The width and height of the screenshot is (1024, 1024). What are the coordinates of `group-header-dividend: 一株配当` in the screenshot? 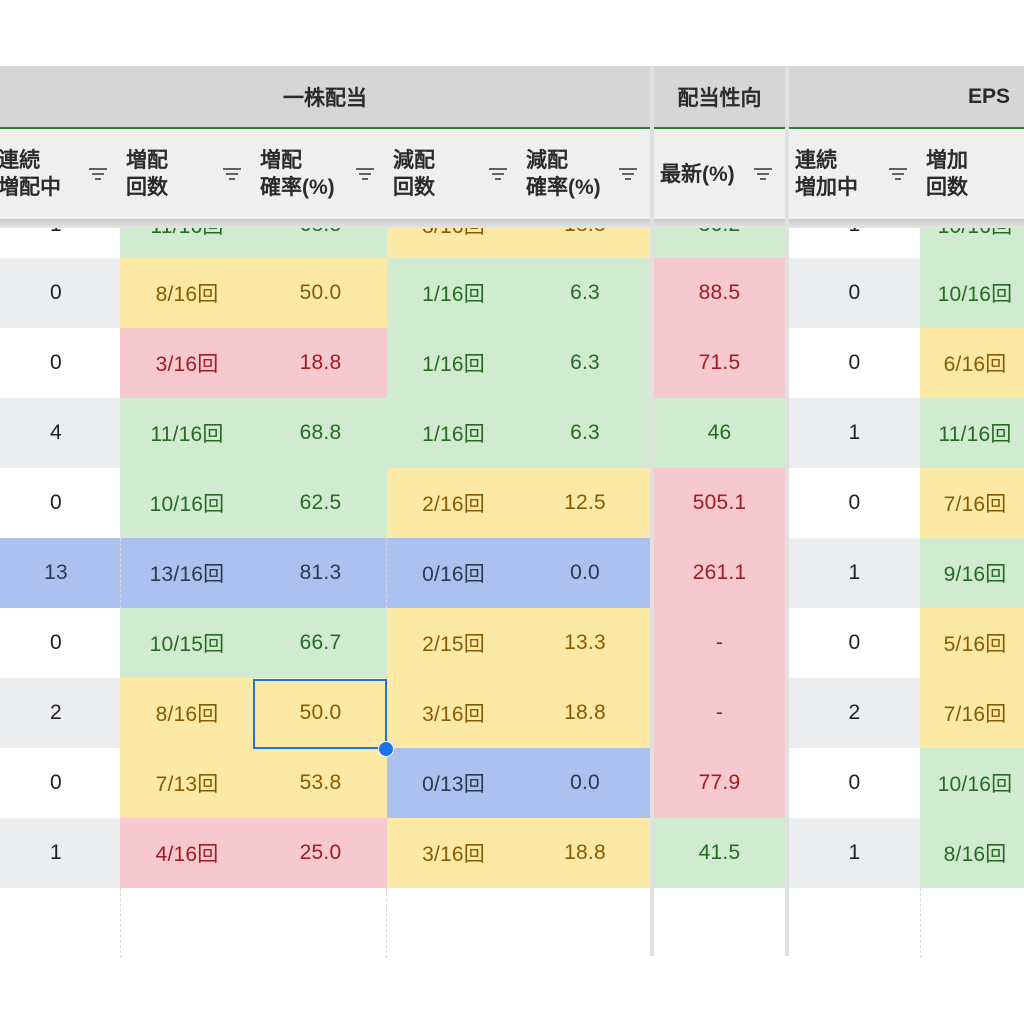 It's located at (325, 97).